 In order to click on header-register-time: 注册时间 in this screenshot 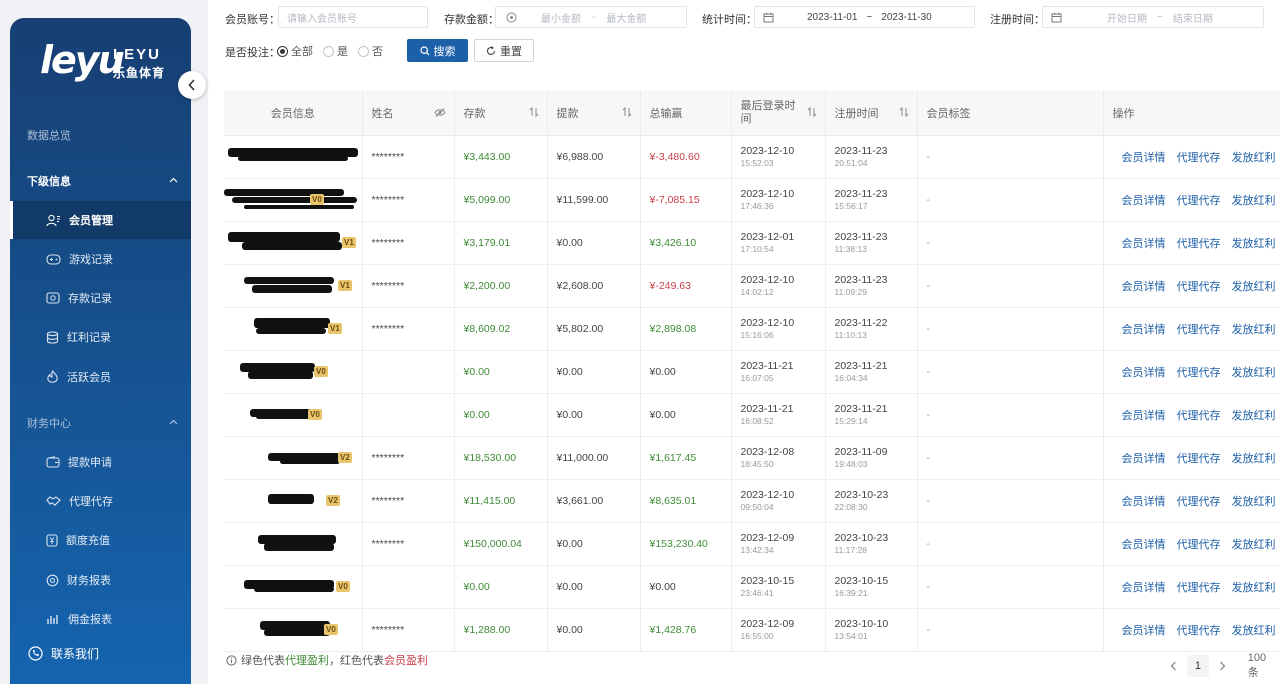, I will do `click(871, 113)`.